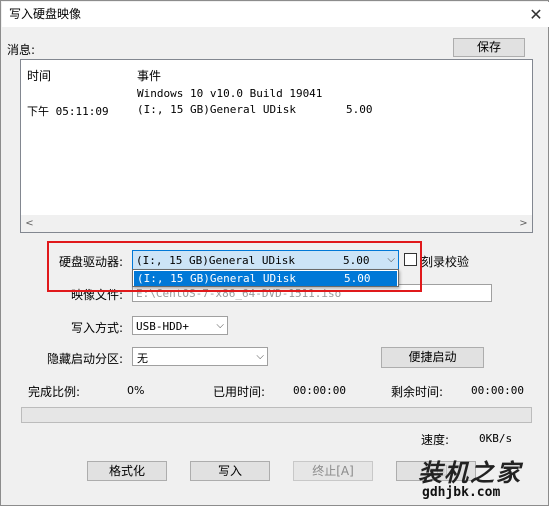 The image size is (549, 506). What do you see at coordinates (136, 390) in the screenshot?
I see `progress-value: 0%` at bounding box center [136, 390].